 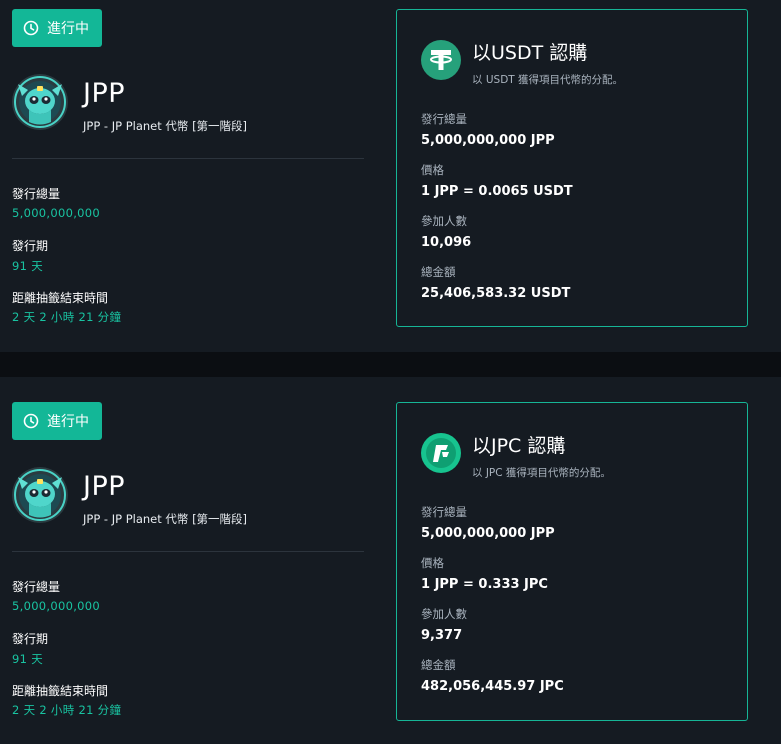 What do you see at coordinates (530, 53) in the screenshot?
I see `panel-title: 以USDT 認購` at bounding box center [530, 53].